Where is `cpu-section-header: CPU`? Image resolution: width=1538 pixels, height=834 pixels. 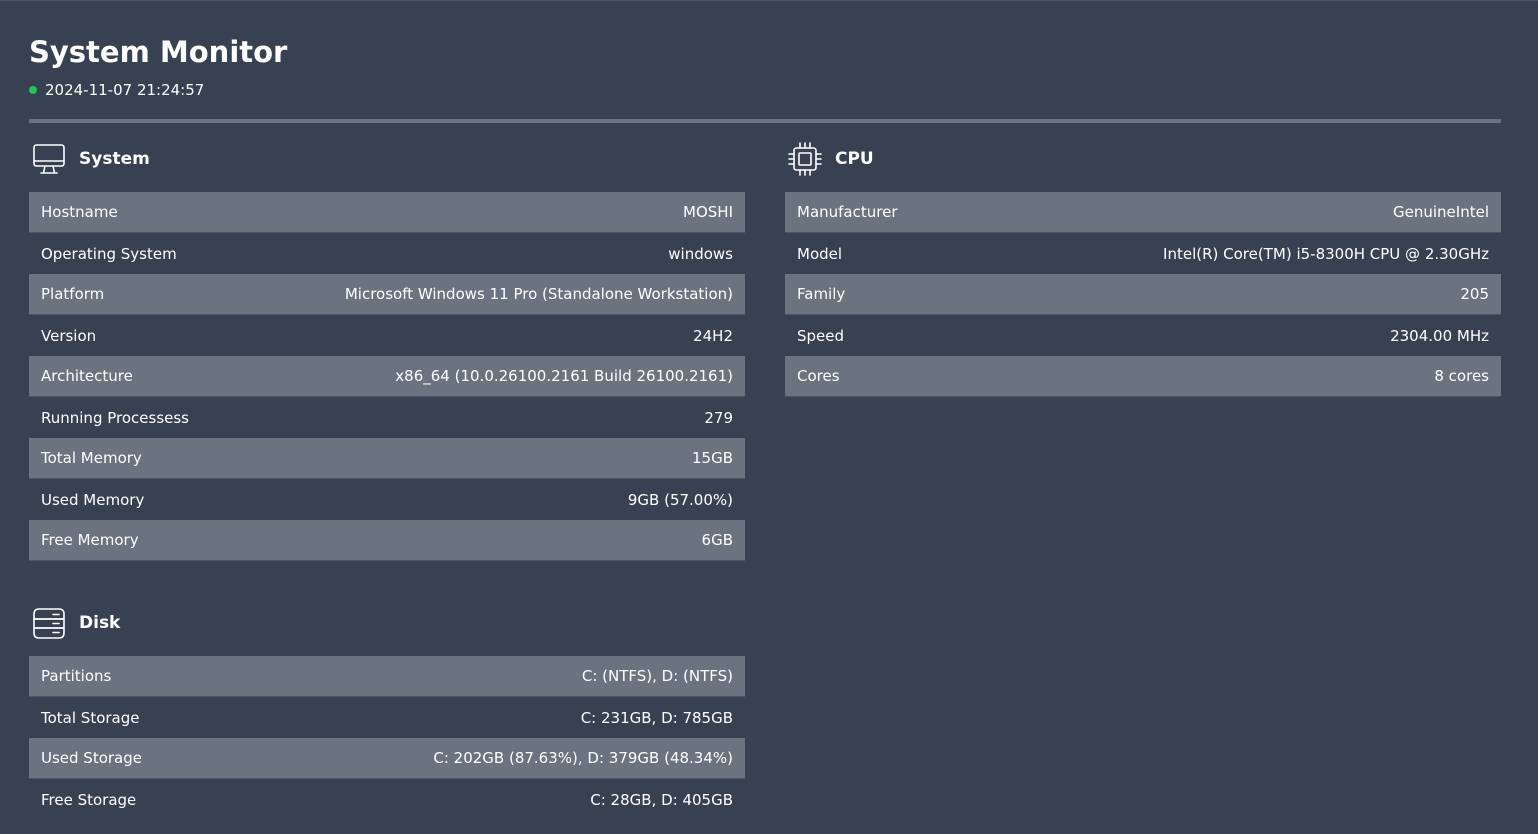
cpu-section-header: CPU is located at coordinates (1143, 159).